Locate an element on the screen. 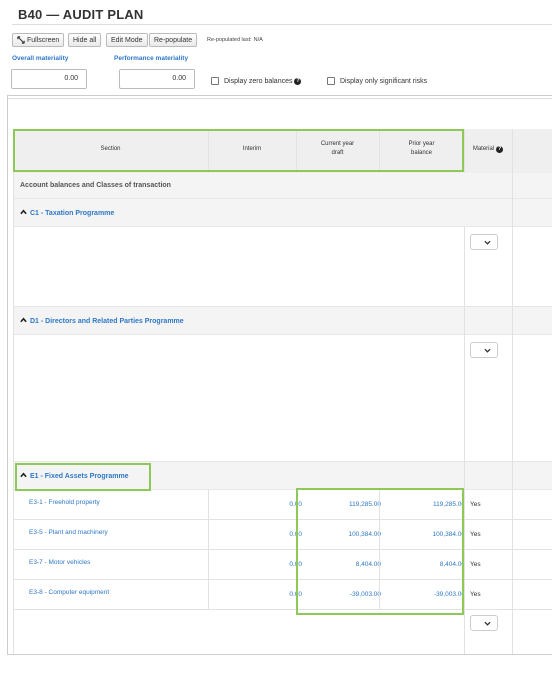 The width and height of the screenshot is (552, 674). edit-mode-button: Edit Mode is located at coordinates (127, 40).